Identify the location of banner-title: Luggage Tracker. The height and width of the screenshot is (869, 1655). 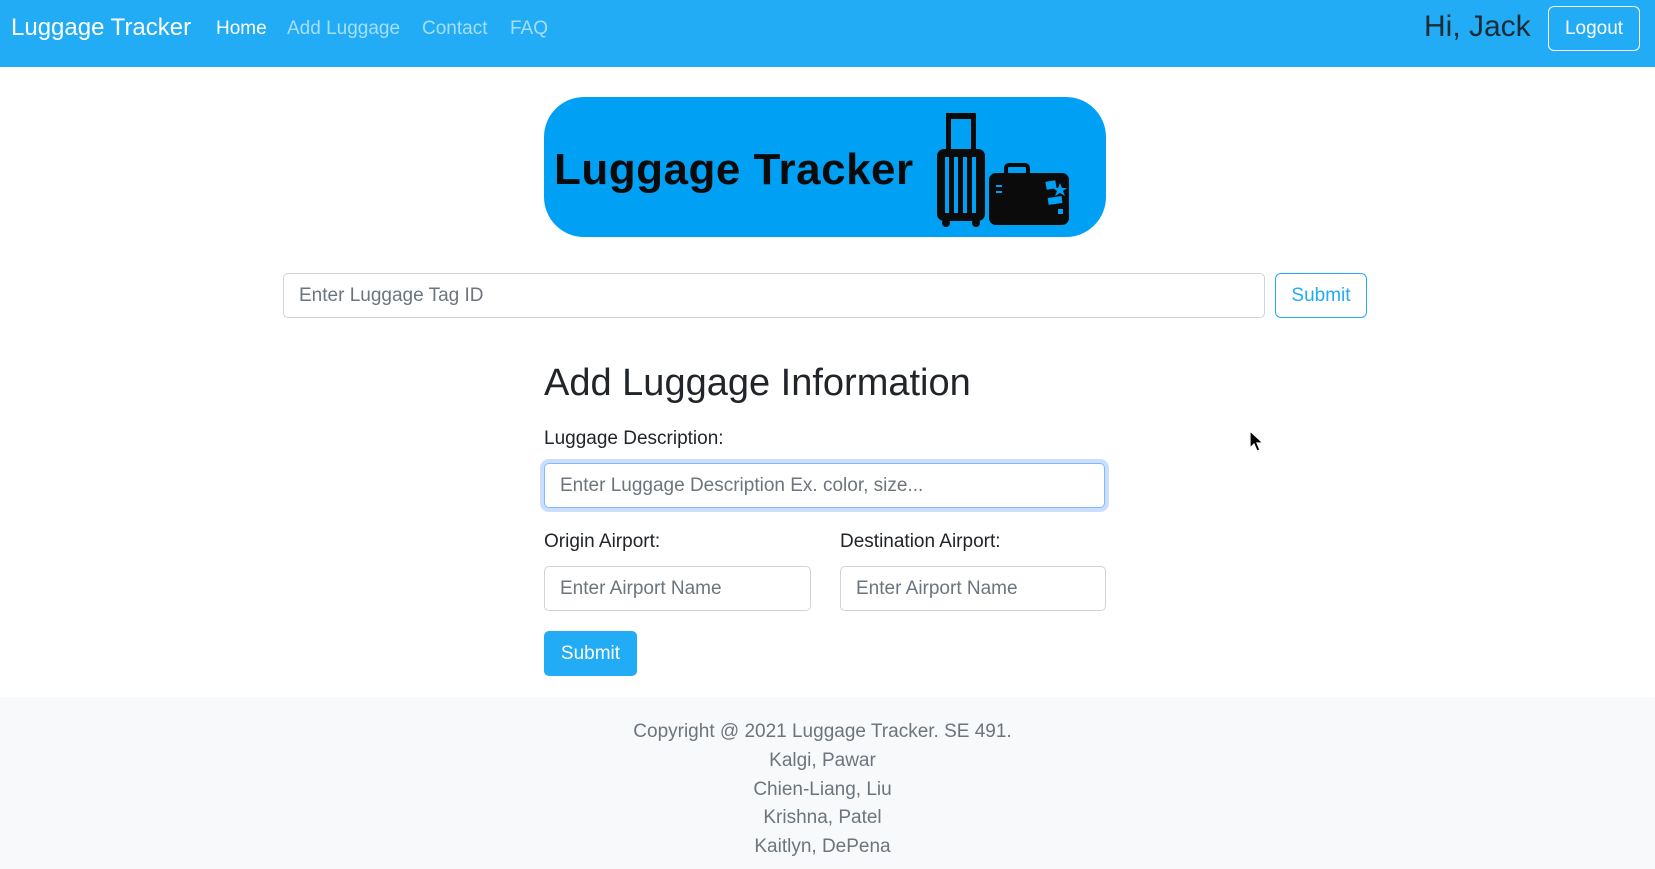
(734, 169).